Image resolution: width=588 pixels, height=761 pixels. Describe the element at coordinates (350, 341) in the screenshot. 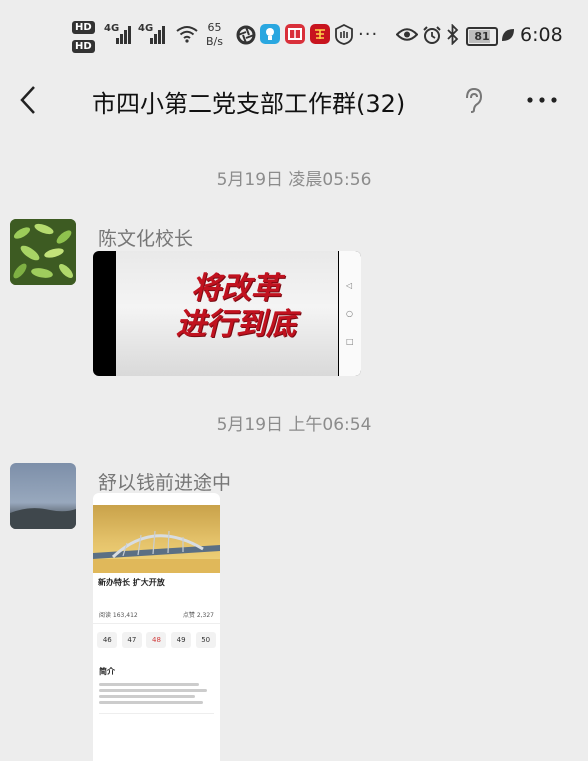

I see `square-nav-icon: □` at that location.